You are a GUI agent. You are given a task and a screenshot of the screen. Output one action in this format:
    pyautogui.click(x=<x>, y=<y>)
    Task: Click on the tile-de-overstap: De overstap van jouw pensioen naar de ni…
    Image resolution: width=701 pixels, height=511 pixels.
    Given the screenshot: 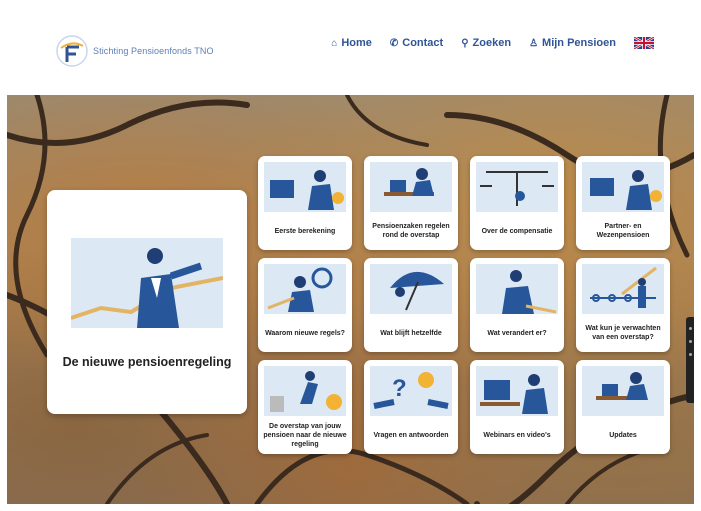 What is the action you would take?
    pyautogui.click(x=305, y=407)
    